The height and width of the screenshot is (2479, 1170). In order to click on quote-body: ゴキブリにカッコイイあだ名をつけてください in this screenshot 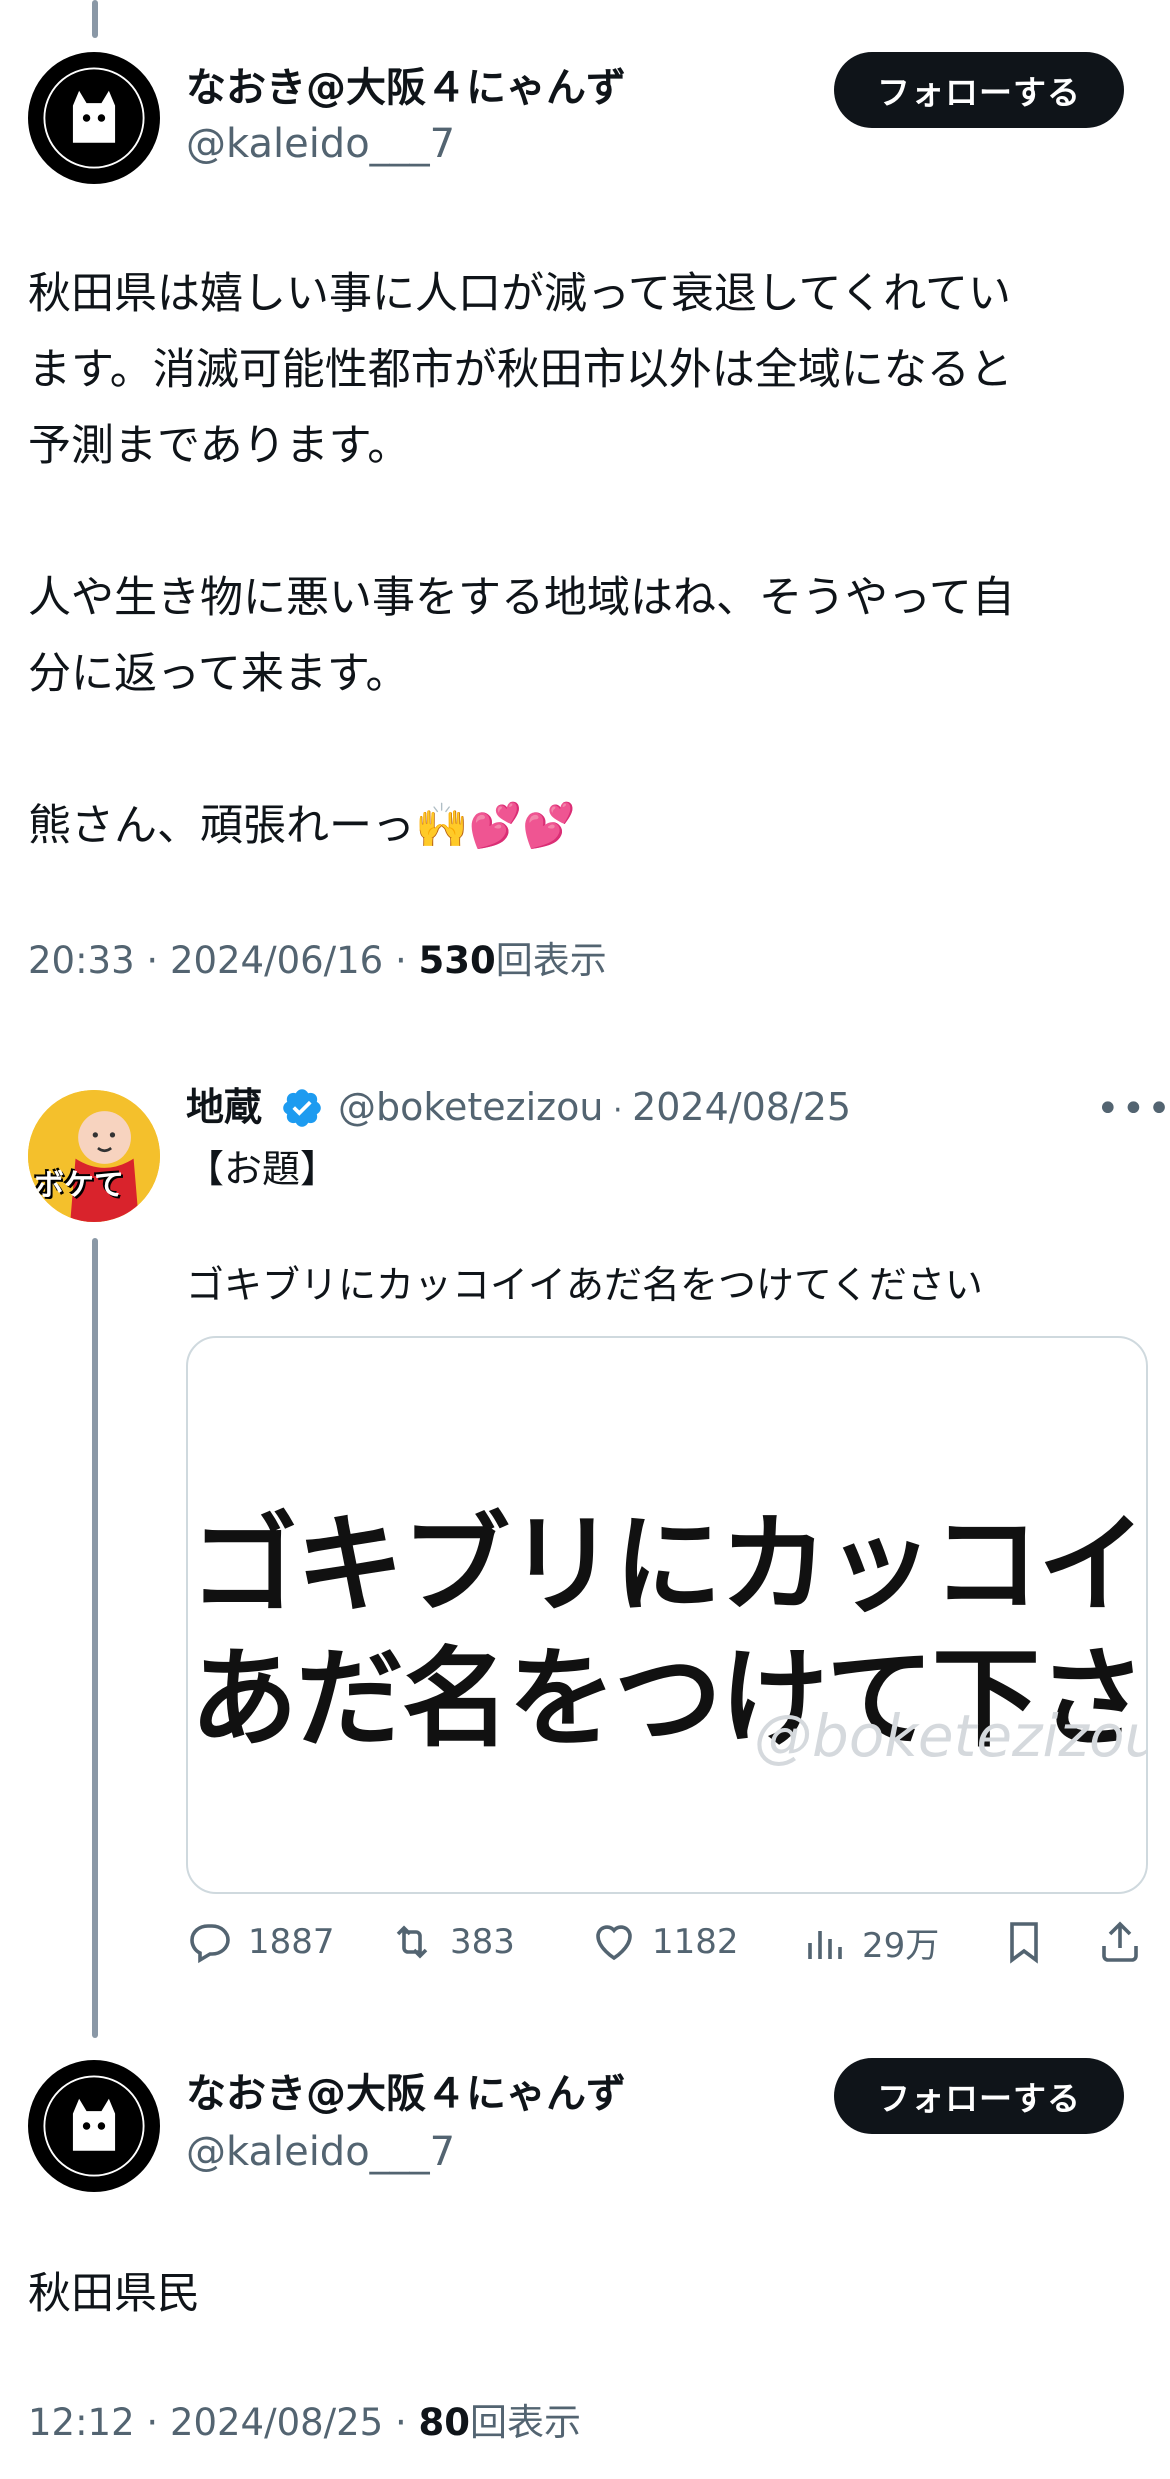, I will do `click(584, 1285)`.